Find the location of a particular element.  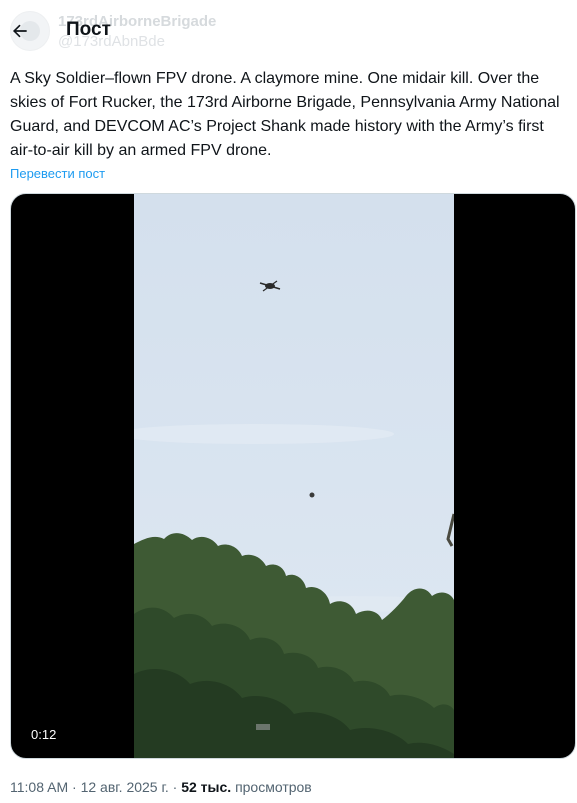

translate-post-link: Перевести пост is located at coordinates (57, 173).